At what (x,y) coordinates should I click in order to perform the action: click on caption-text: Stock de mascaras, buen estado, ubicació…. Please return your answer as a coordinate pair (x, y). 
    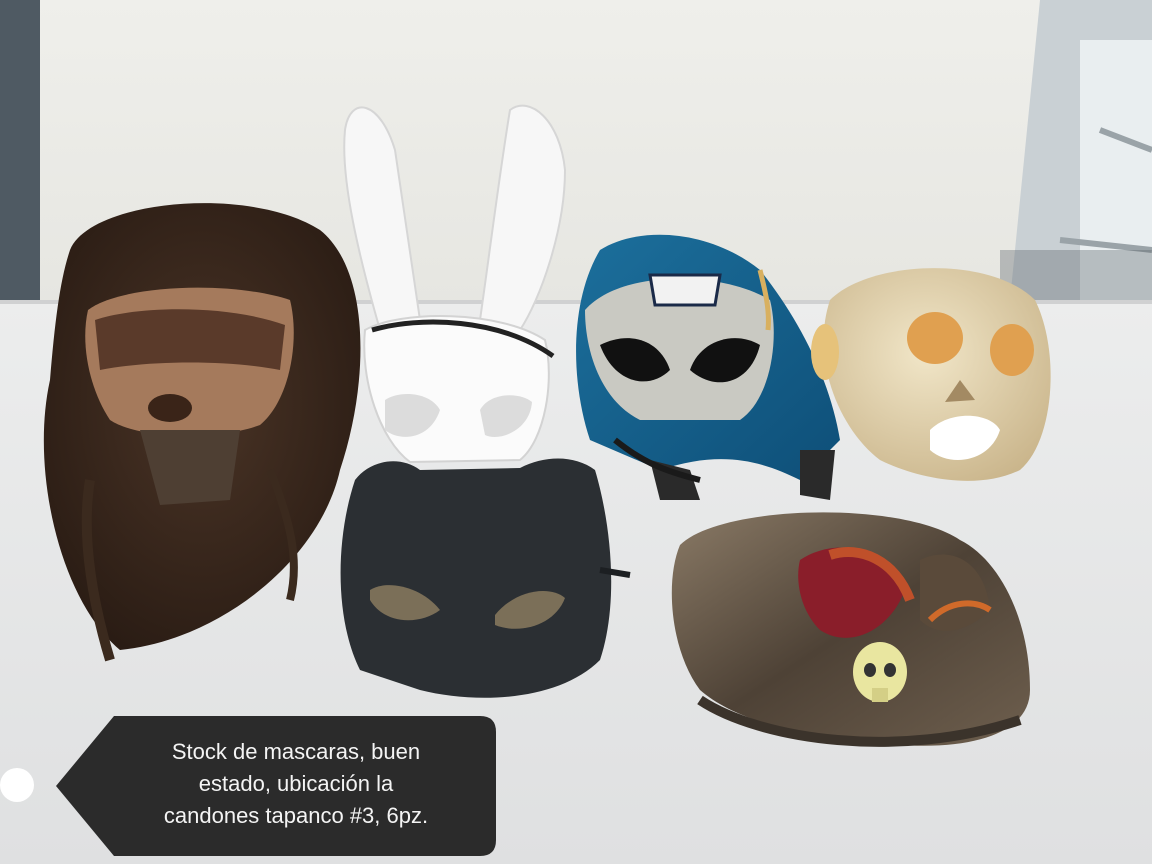
    Looking at the image, I should click on (296, 784).